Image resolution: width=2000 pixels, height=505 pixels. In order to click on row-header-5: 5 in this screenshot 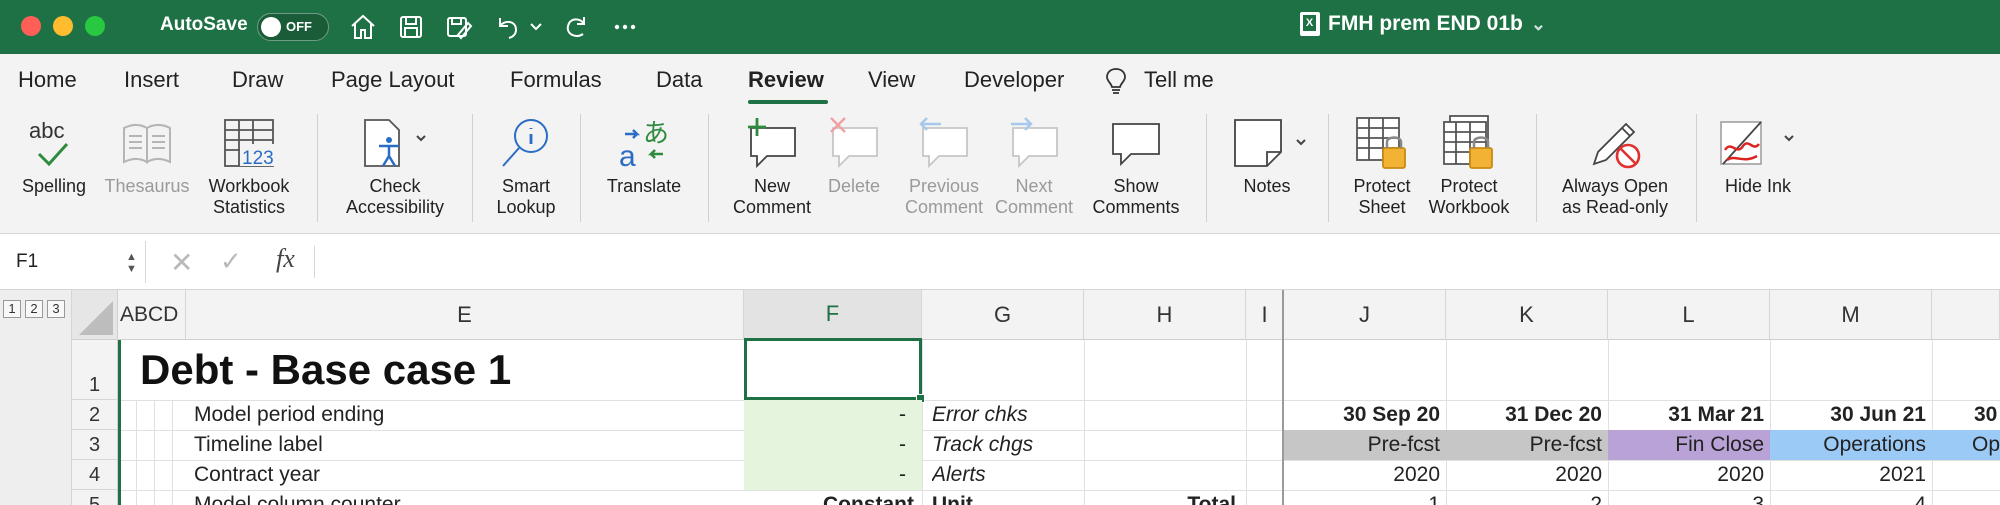, I will do `click(95, 497)`.